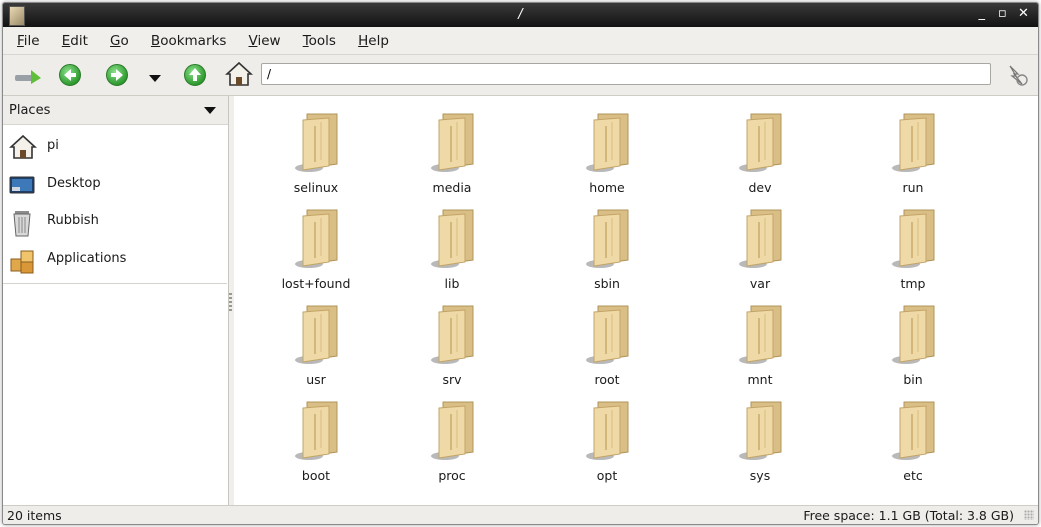 Image resolution: width=1041 pixels, height=527 pixels. What do you see at coordinates (119, 41) in the screenshot?
I see `menu-go: Go` at bounding box center [119, 41].